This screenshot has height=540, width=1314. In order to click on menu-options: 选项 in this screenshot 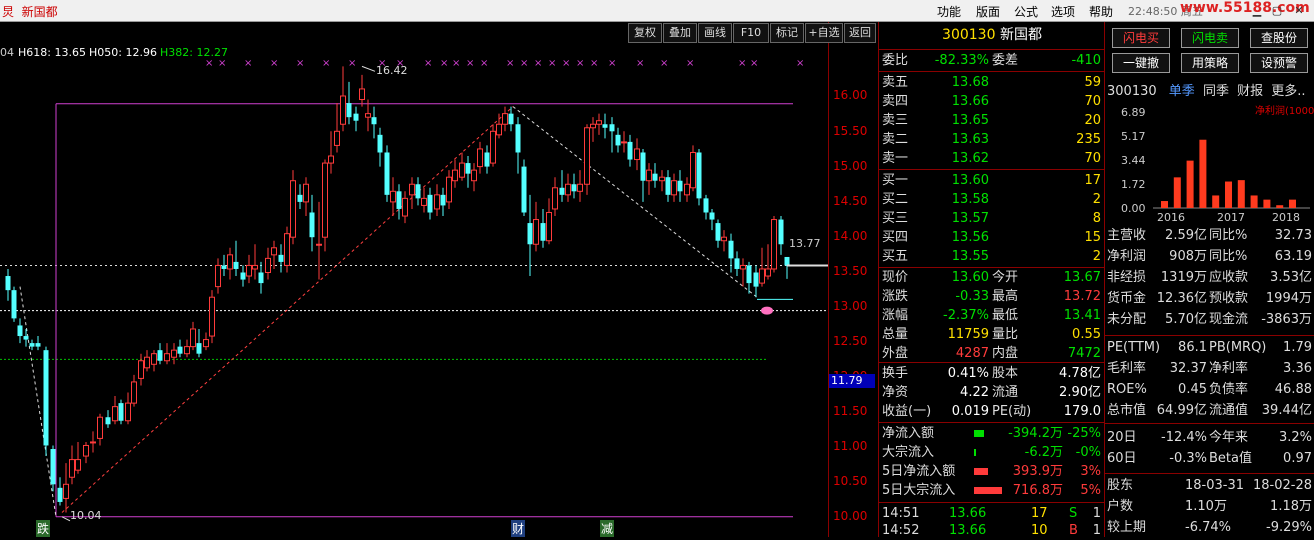, I will do `click(1063, 11)`.